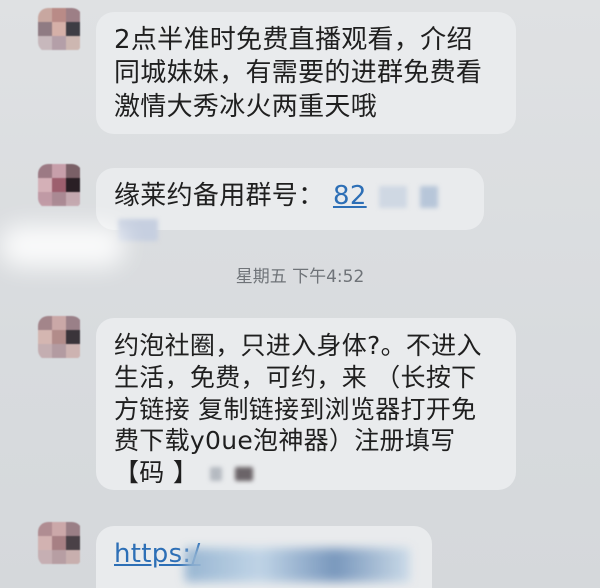  Describe the element at coordinates (62, 246) in the screenshot. I see `screen-glare` at that location.